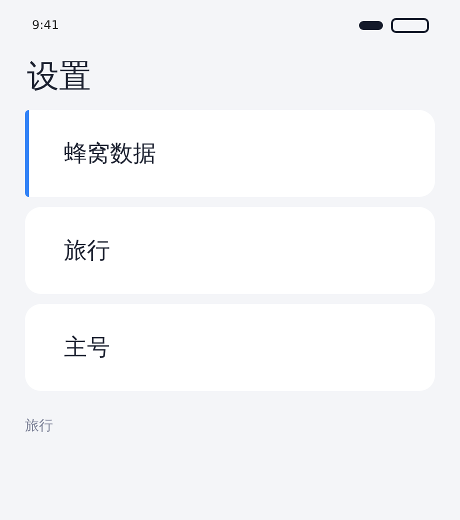  Describe the element at coordinates (410, 25) in the screenshot. I see `battery-icon` at that location.